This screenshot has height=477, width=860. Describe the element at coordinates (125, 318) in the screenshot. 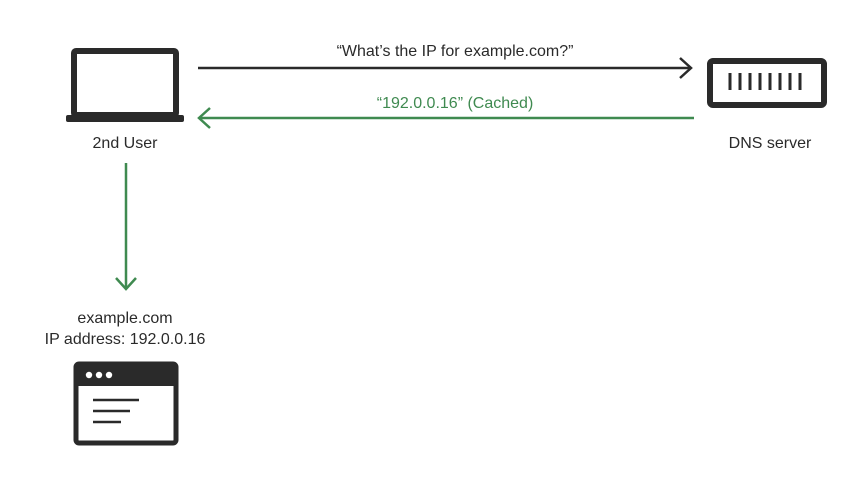

I see `domain-label: example.com` at that location.